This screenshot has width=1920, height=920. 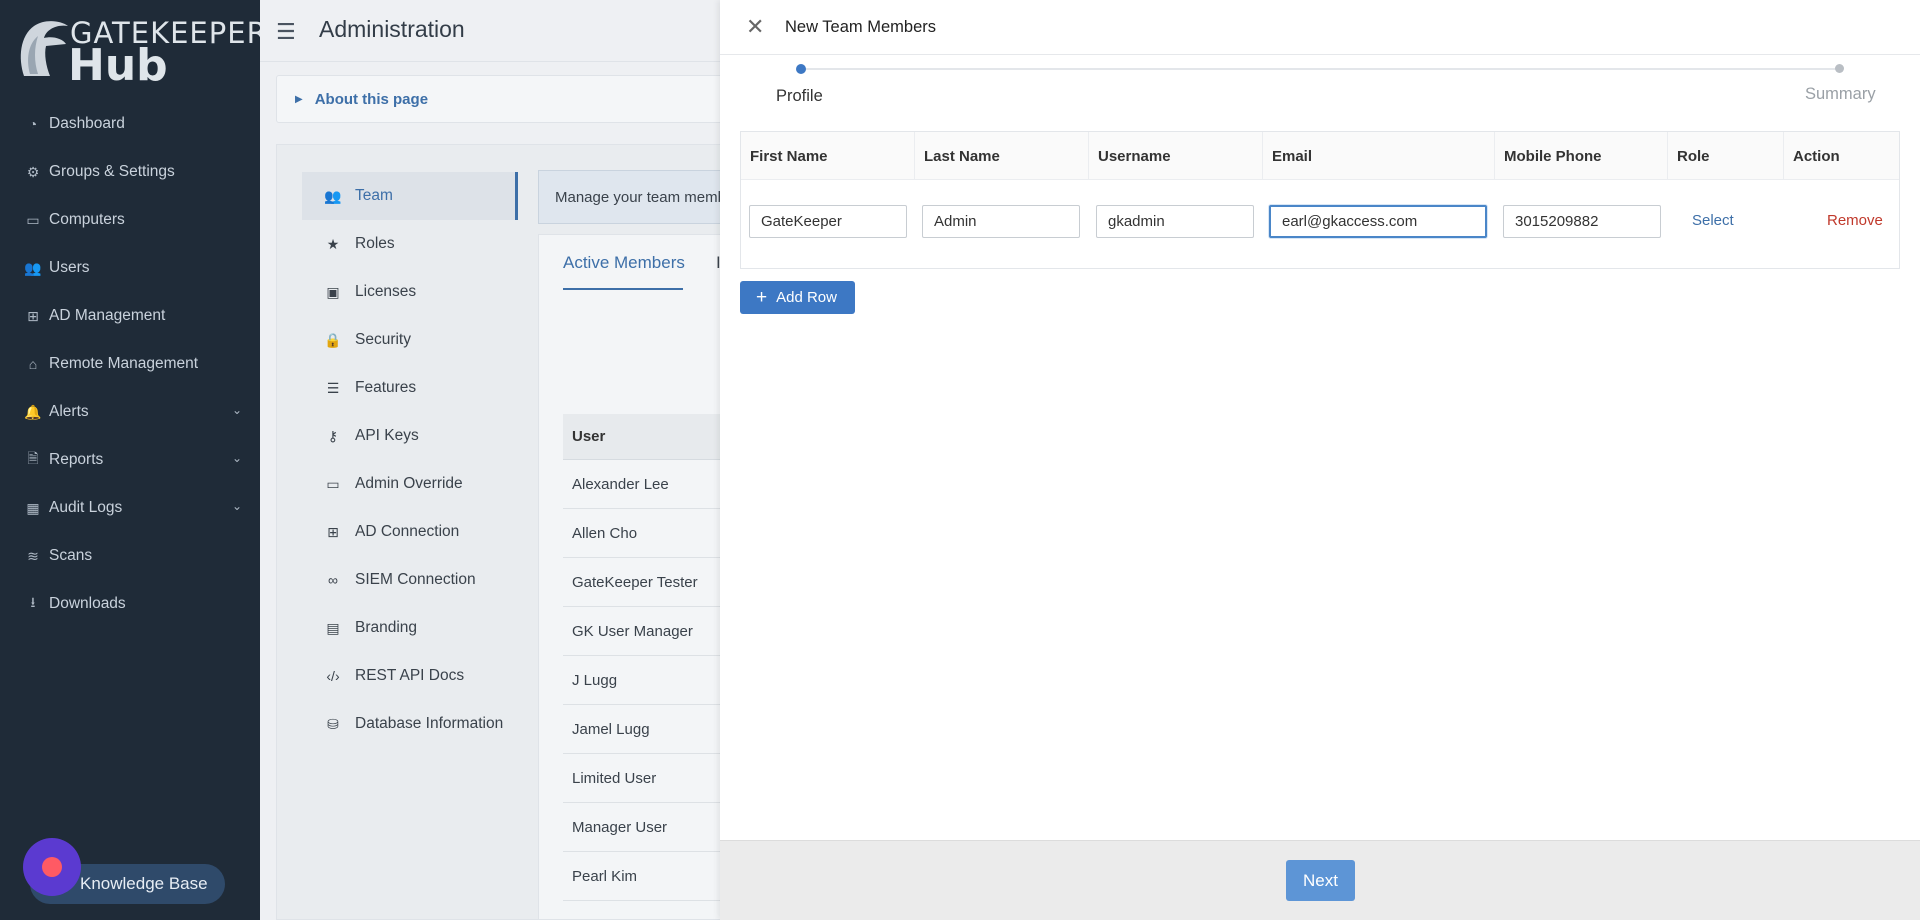 I want to click on sidebar-item-label: Audit Logs, so click(x=86, y=507).